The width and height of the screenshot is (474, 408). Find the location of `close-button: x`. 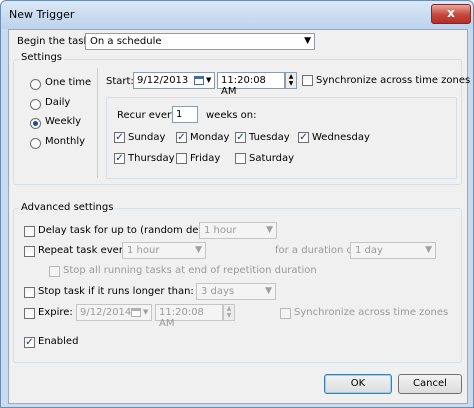

close-button: x is located at coordinates (451, 14).